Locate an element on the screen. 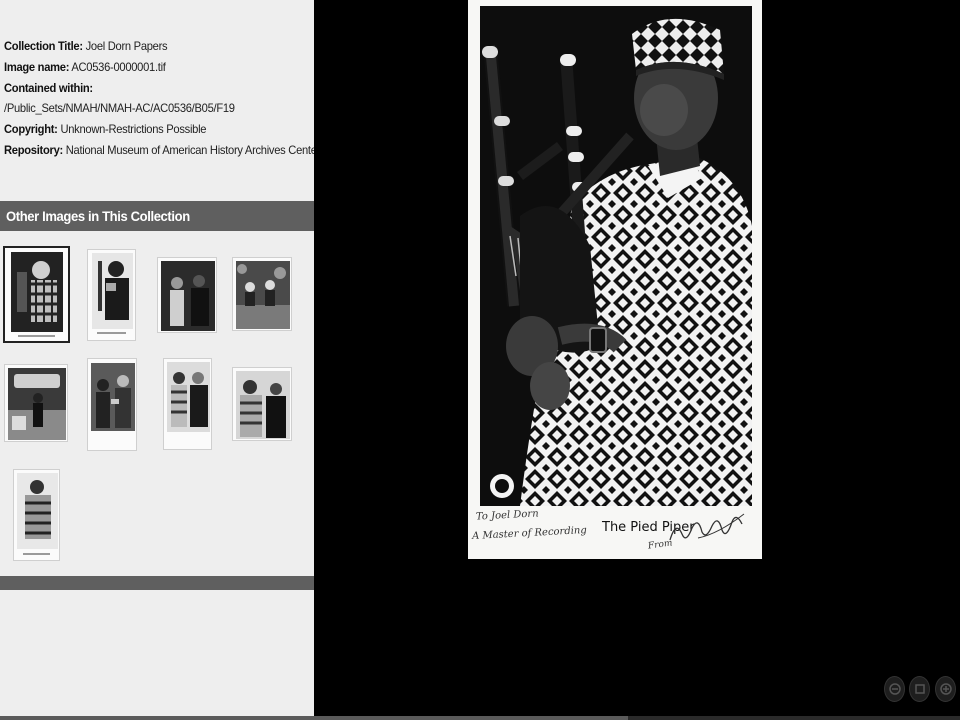 The width and height of the screenshot is (960, 720). thumbnail-1-caption is located at coordinates (36, 336).